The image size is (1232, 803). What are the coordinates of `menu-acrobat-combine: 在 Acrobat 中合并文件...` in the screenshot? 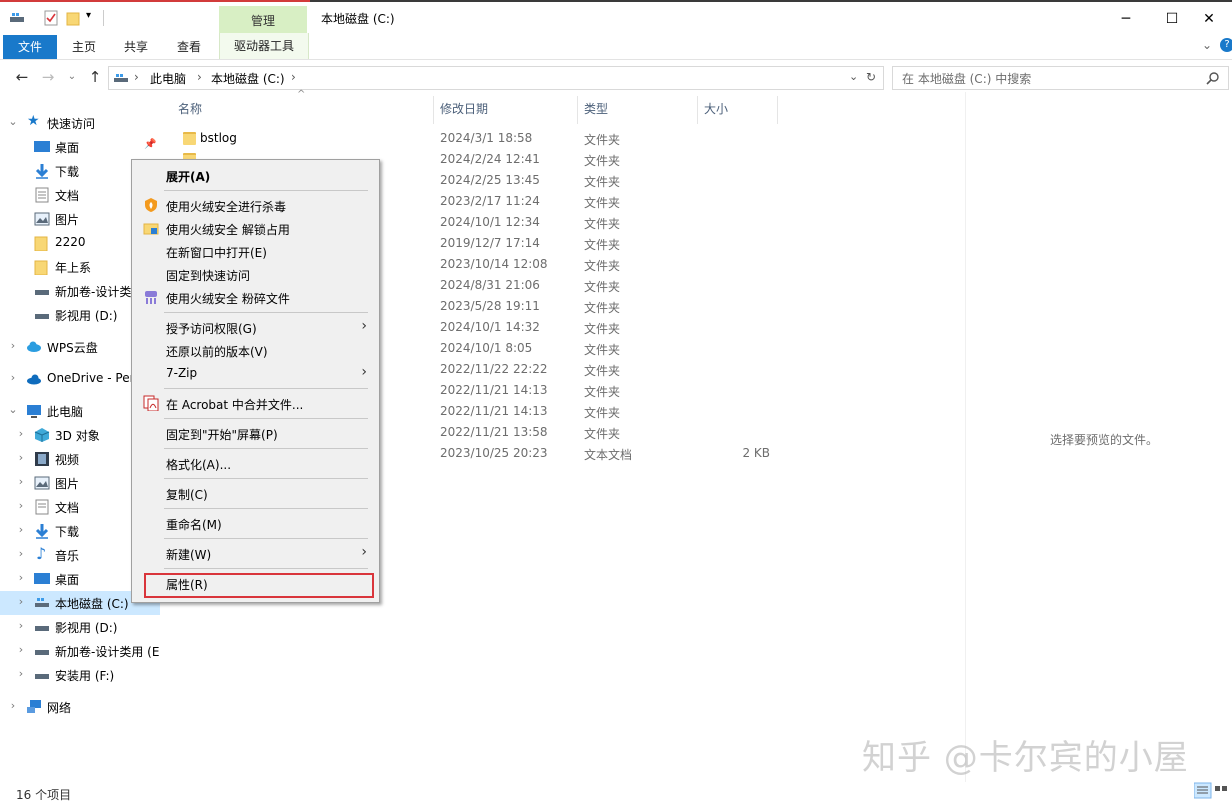 It's located at (255, 403).